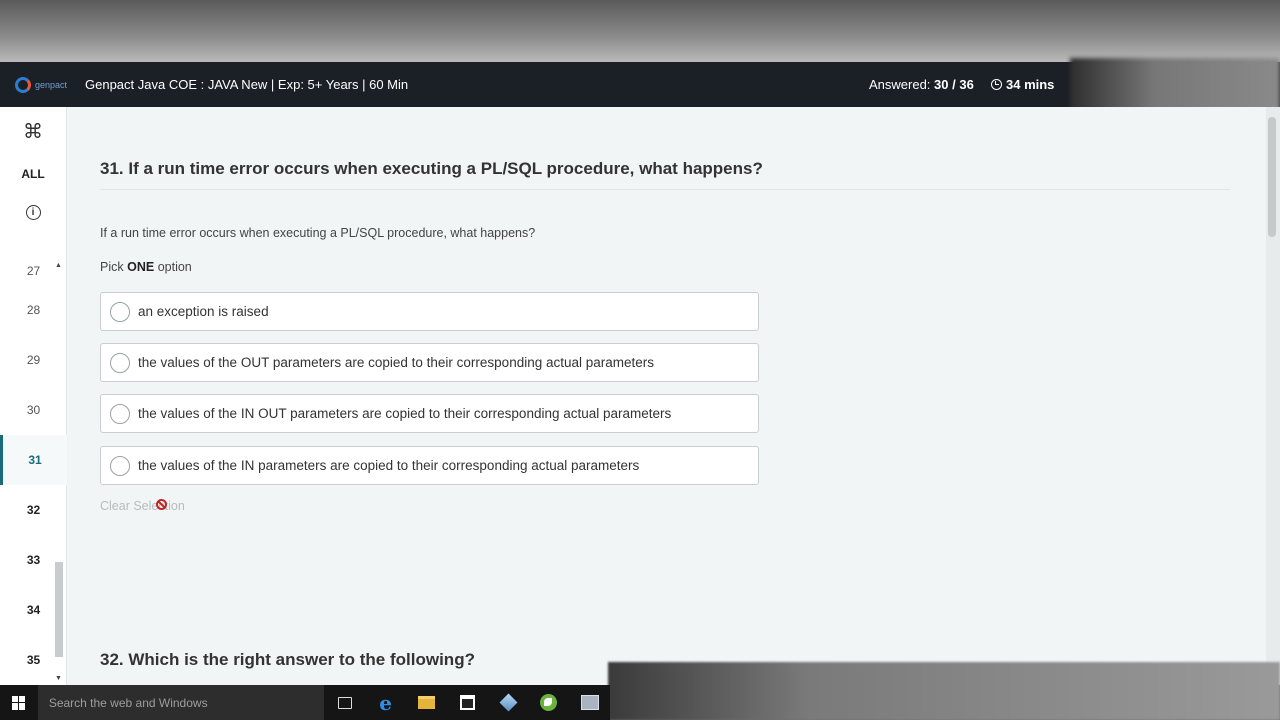 The image size is (1280, 720). What do you see at coordinates (141, 267) in the screenshot?
I see `pick-count: ONE` at bounding box center [141, 267].